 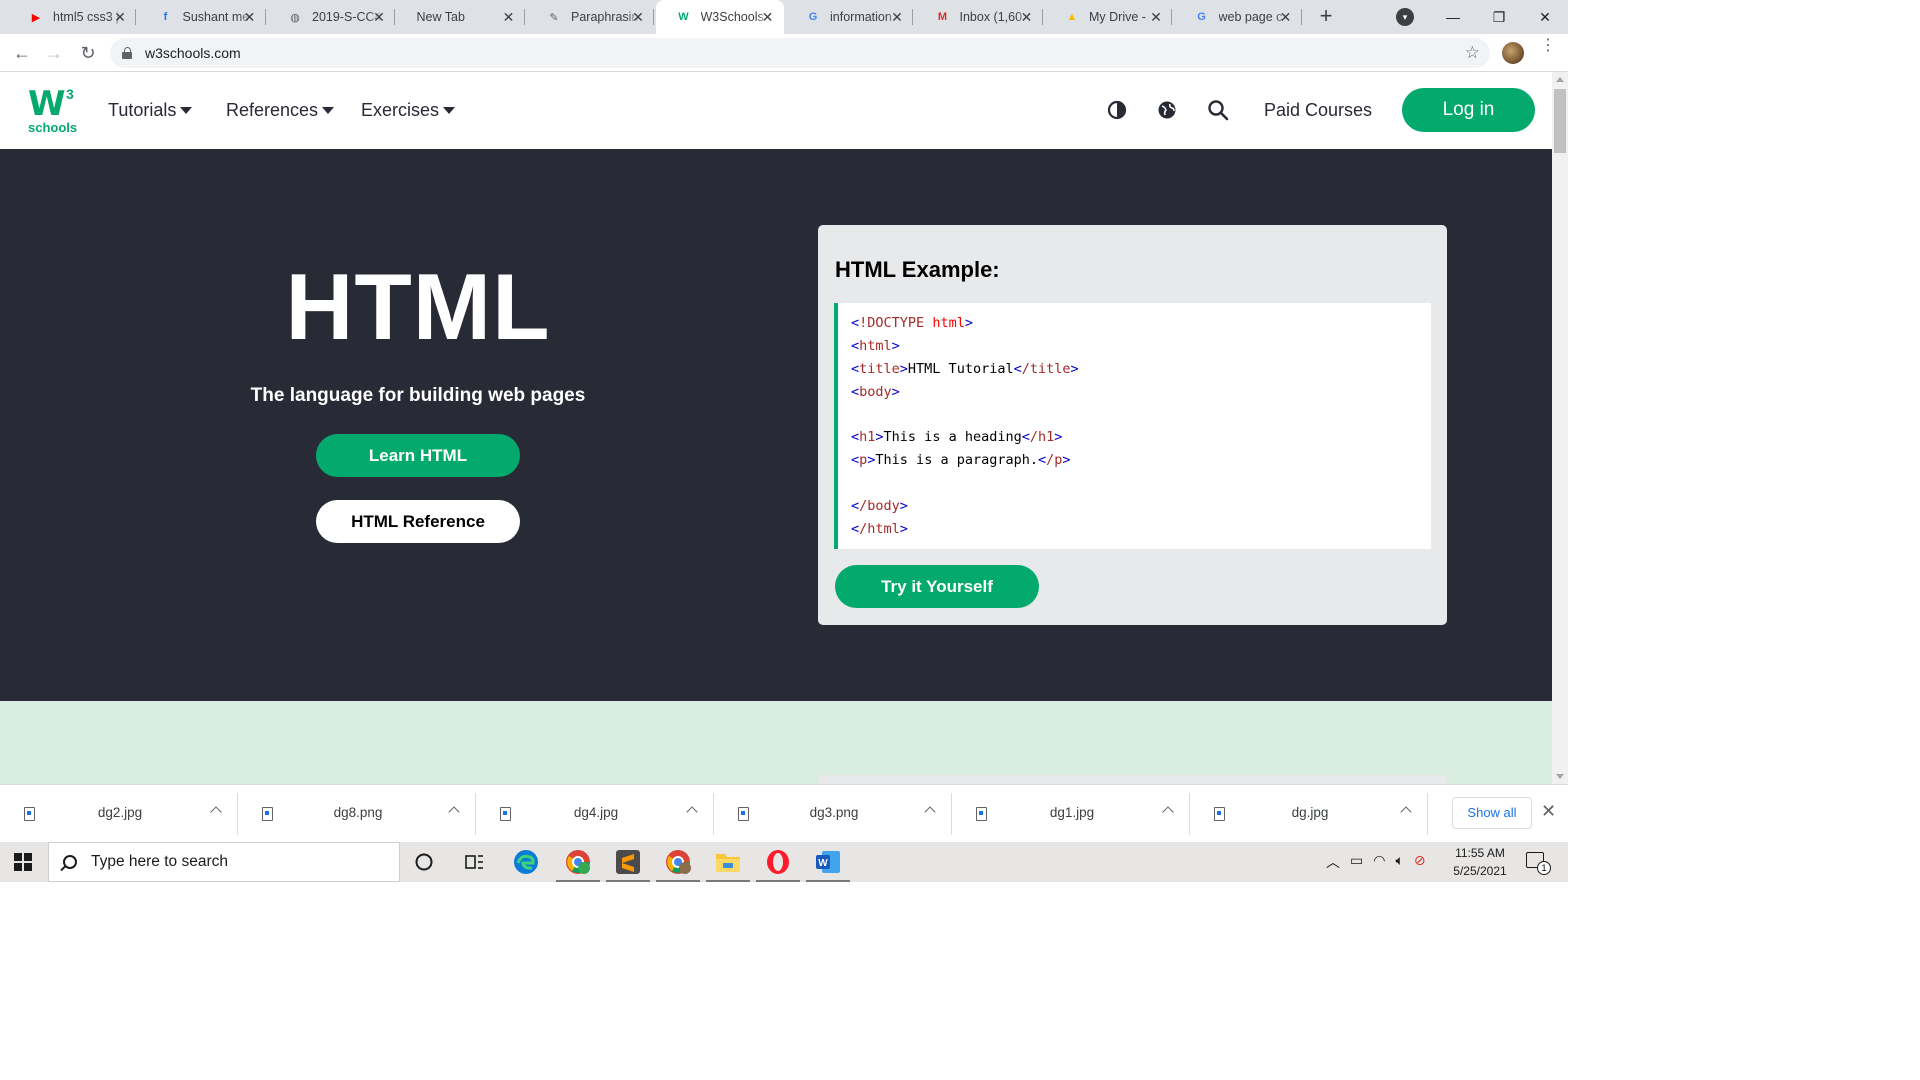 I want to click on scrollbar-thumb, so click(x=1560, y=121).